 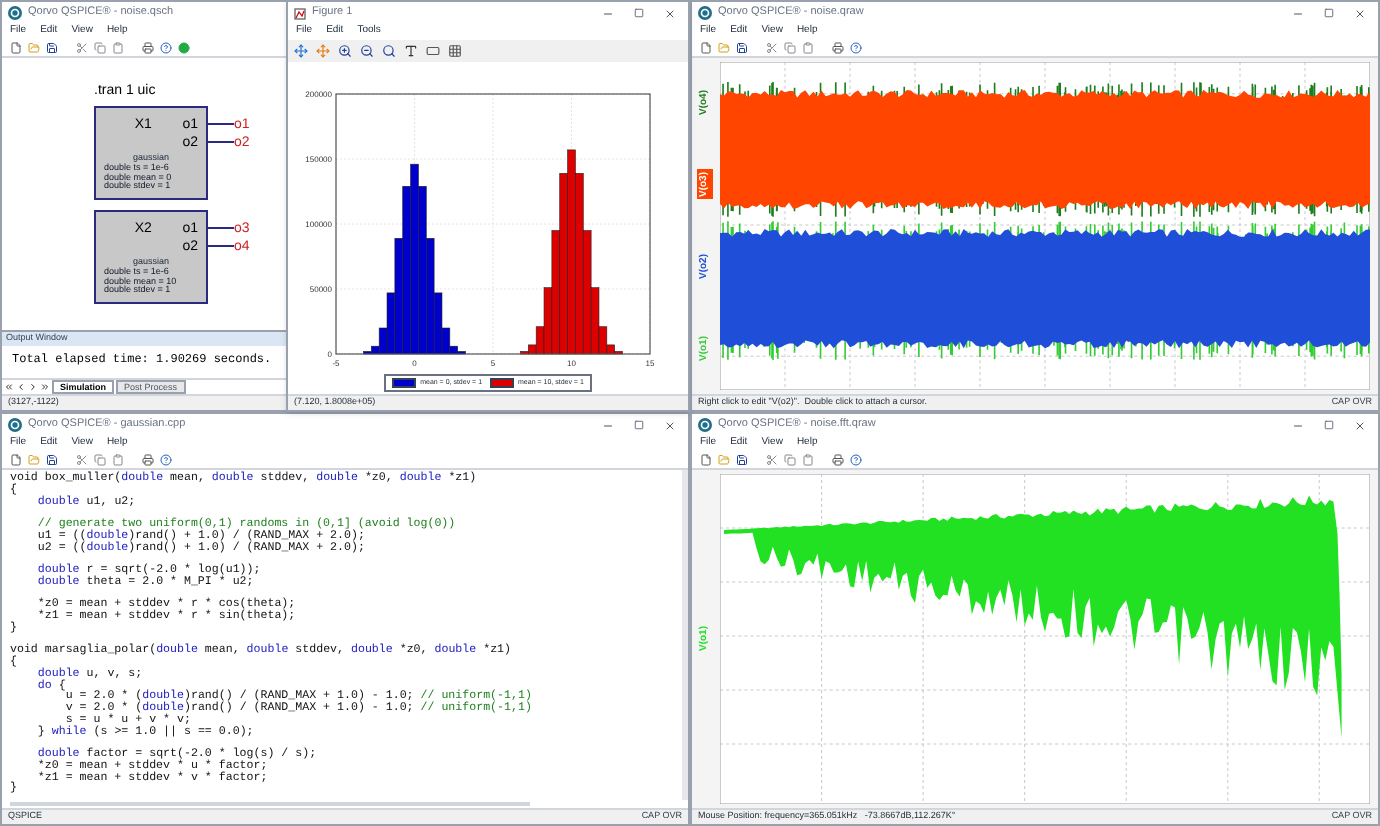 I want to click on figure-icon, so click(x=300, y=13).